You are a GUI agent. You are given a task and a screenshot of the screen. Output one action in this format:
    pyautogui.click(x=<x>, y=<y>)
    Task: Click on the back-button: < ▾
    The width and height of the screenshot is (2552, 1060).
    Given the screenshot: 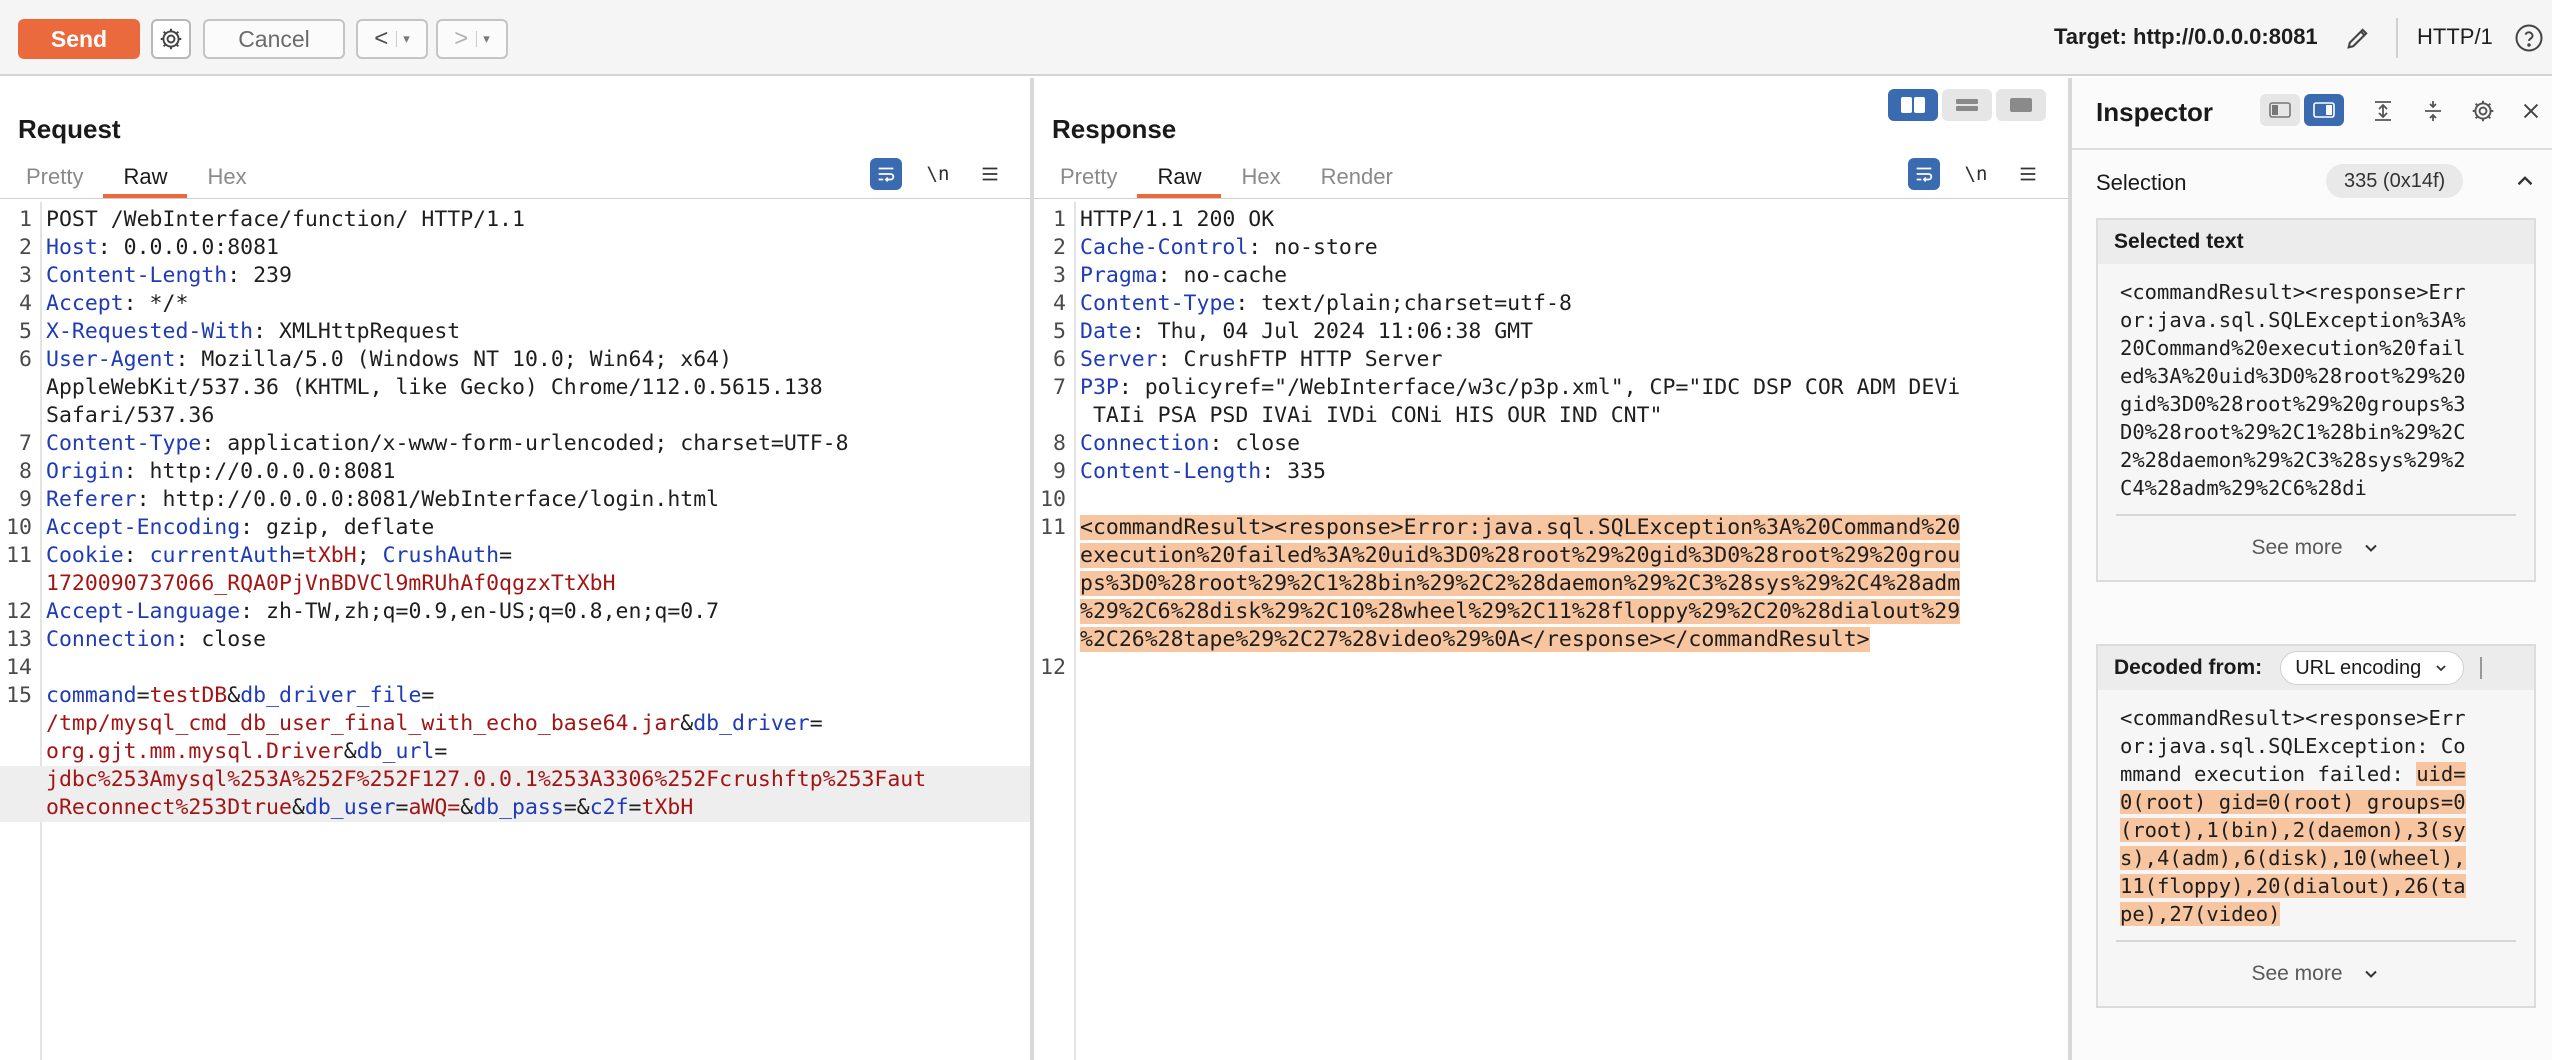 What is the action you would take?
    pyautogui.click(x=392, y=39)
    